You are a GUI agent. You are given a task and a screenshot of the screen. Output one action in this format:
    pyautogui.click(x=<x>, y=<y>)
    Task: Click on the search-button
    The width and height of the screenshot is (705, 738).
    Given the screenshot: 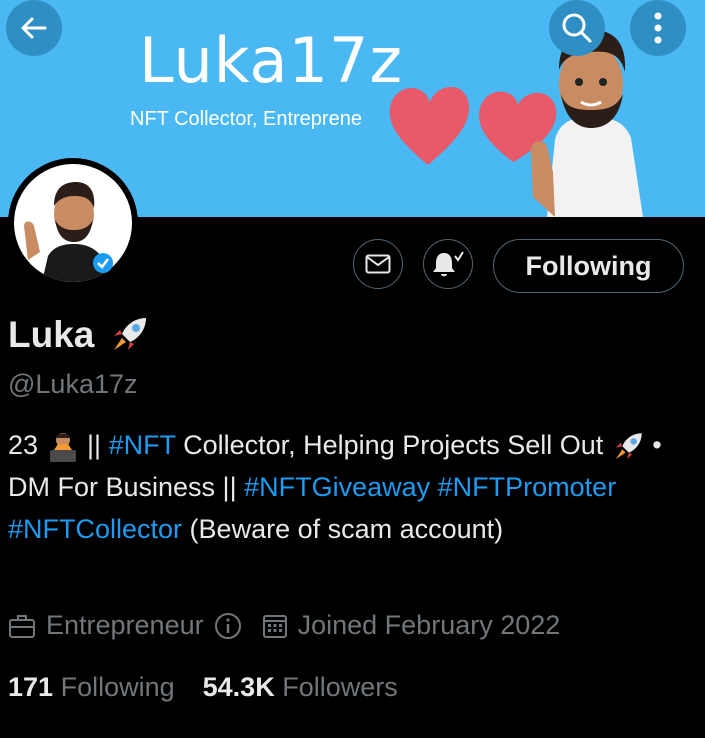 What is the action you would take?
    pyautogui.click(x=577, y=28)
    